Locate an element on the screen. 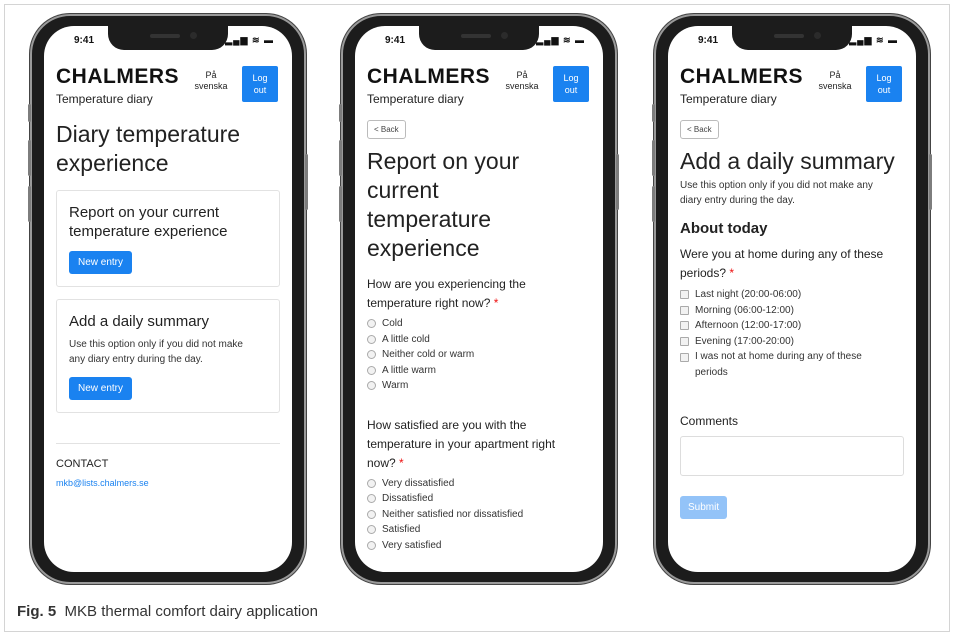 The height and width of the screenshot is (637, 956). question-home-periods-line-2: periods? is located at coordinates (703, 273).